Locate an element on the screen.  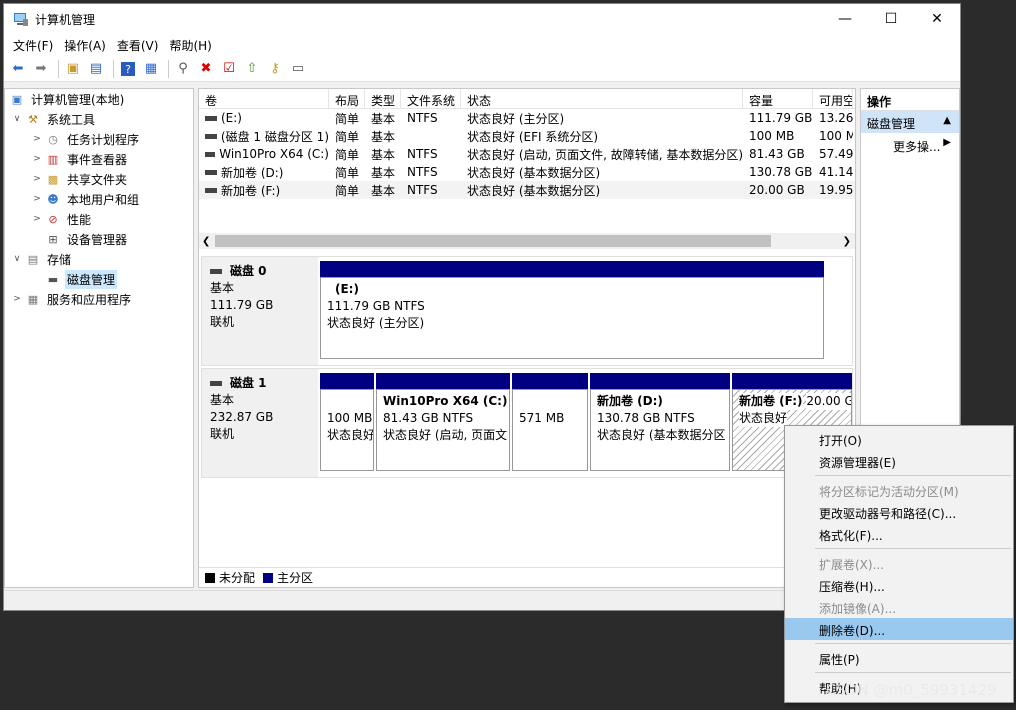
tree-item-local-users: > ☻ 本地用户和组 is located at coordinates (99, 199).